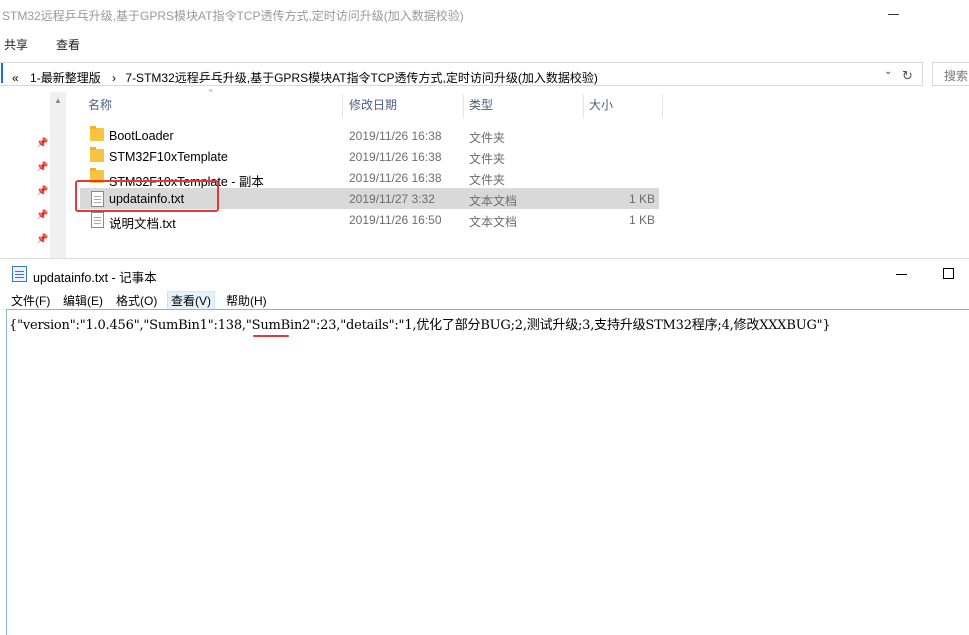  I want to click on file-date: 2019/11/26 16:50, so click(395, 220).